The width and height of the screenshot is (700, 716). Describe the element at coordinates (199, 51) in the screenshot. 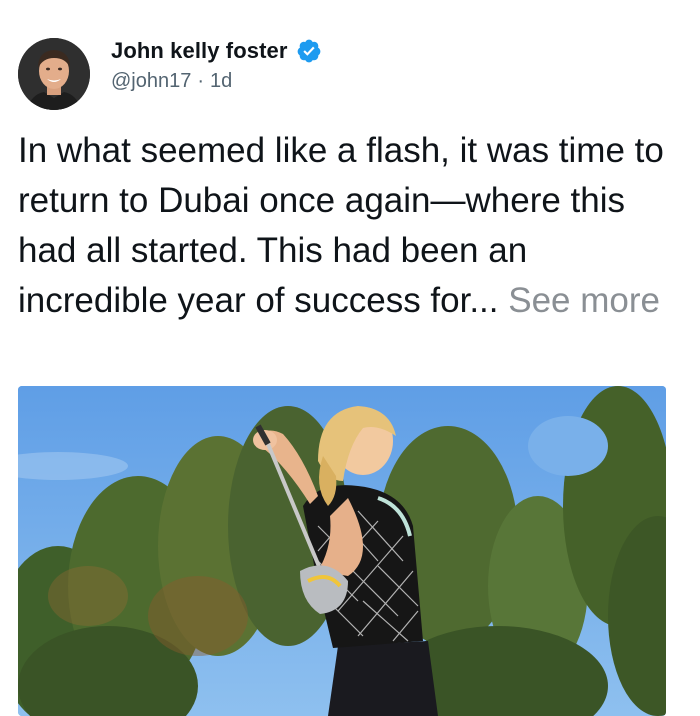

I see `author-display-name: John kelly foster` at that location.